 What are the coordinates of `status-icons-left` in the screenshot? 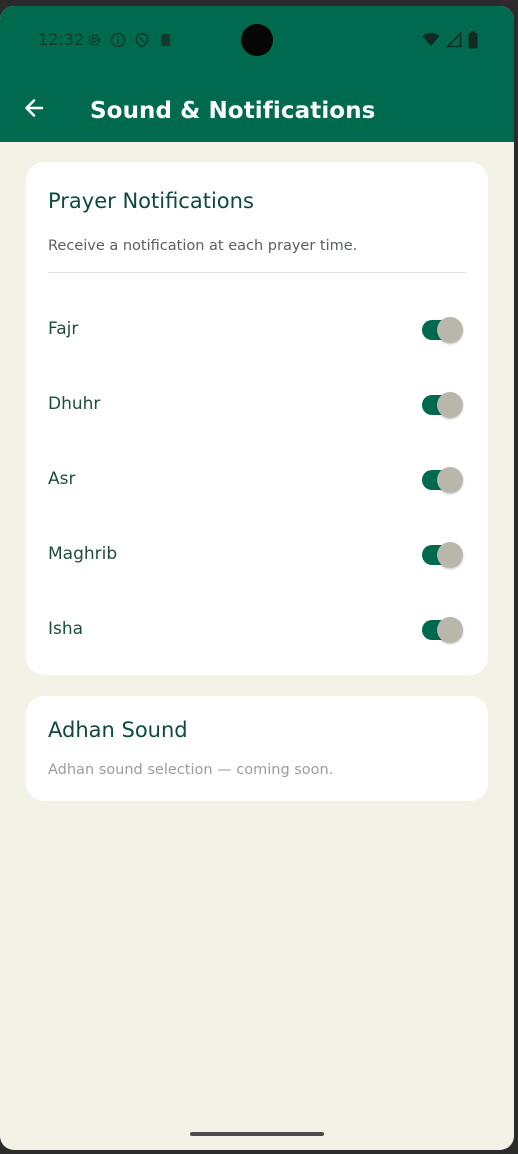 It's located at (130, 40).